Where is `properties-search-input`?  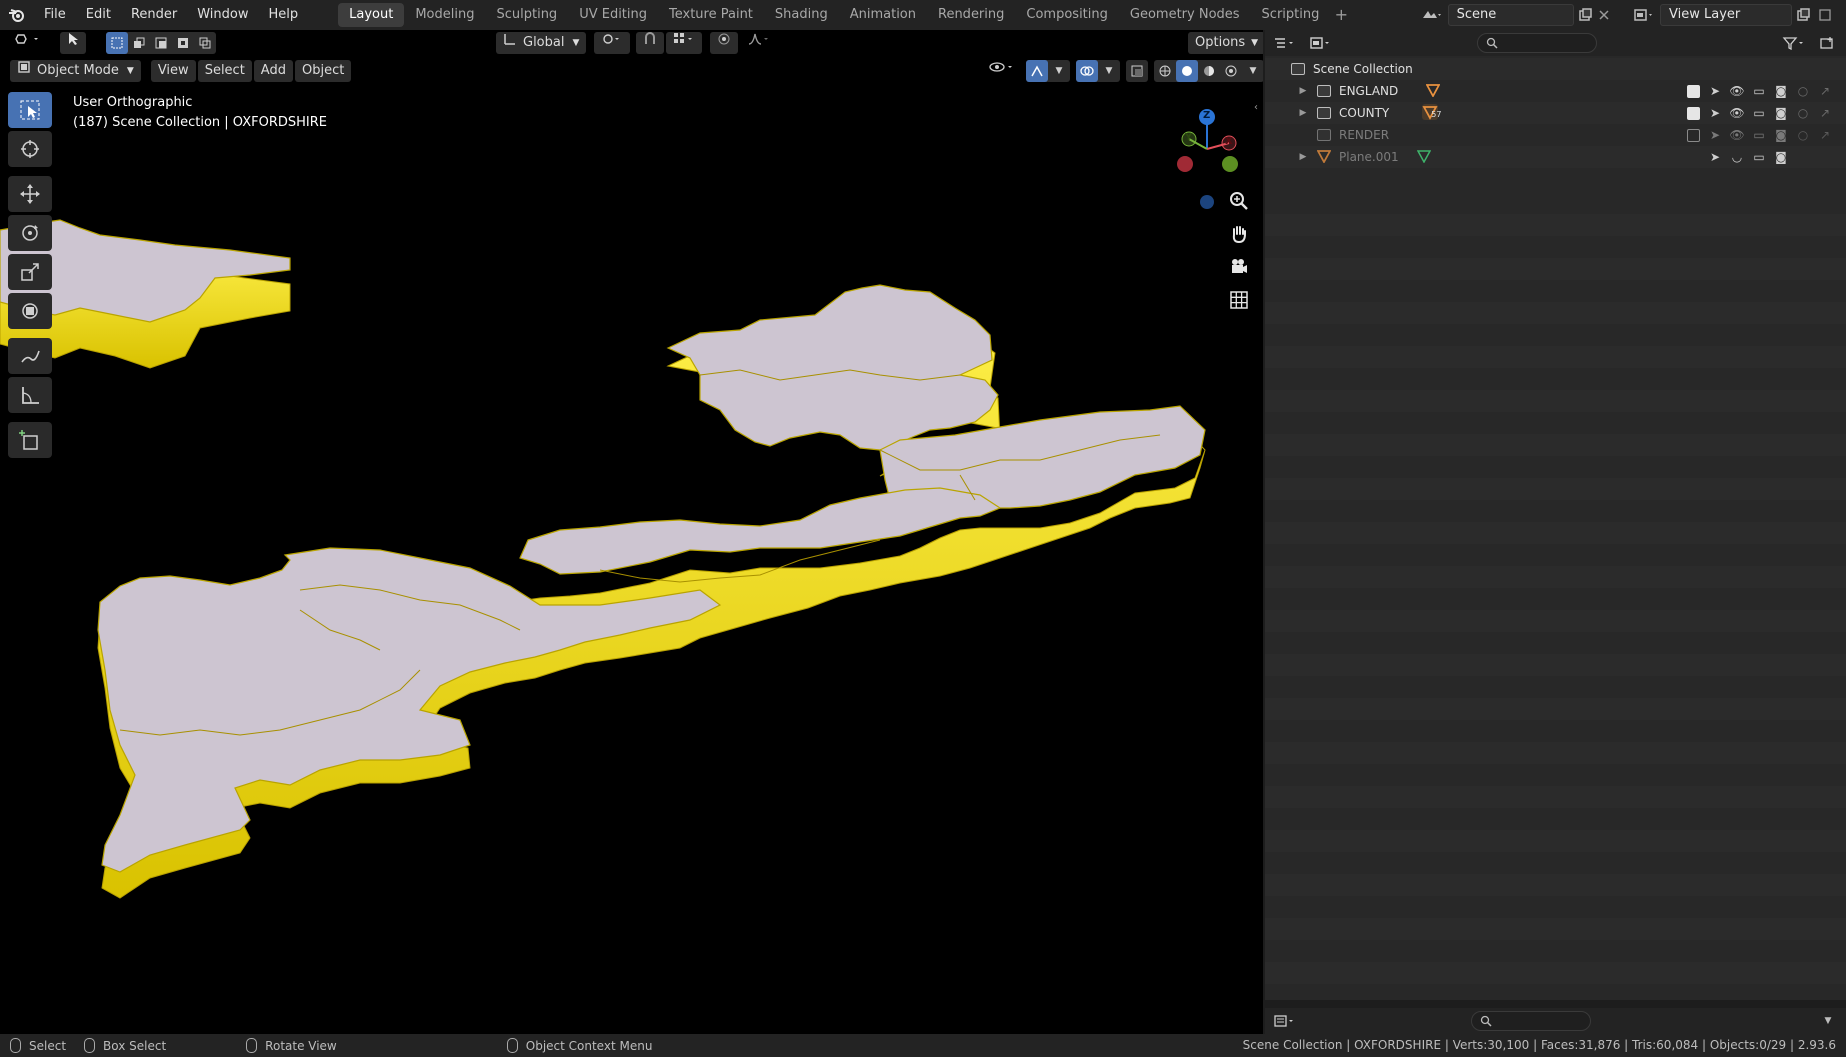
properties-search-input is located at coordinates (1531, 1021).